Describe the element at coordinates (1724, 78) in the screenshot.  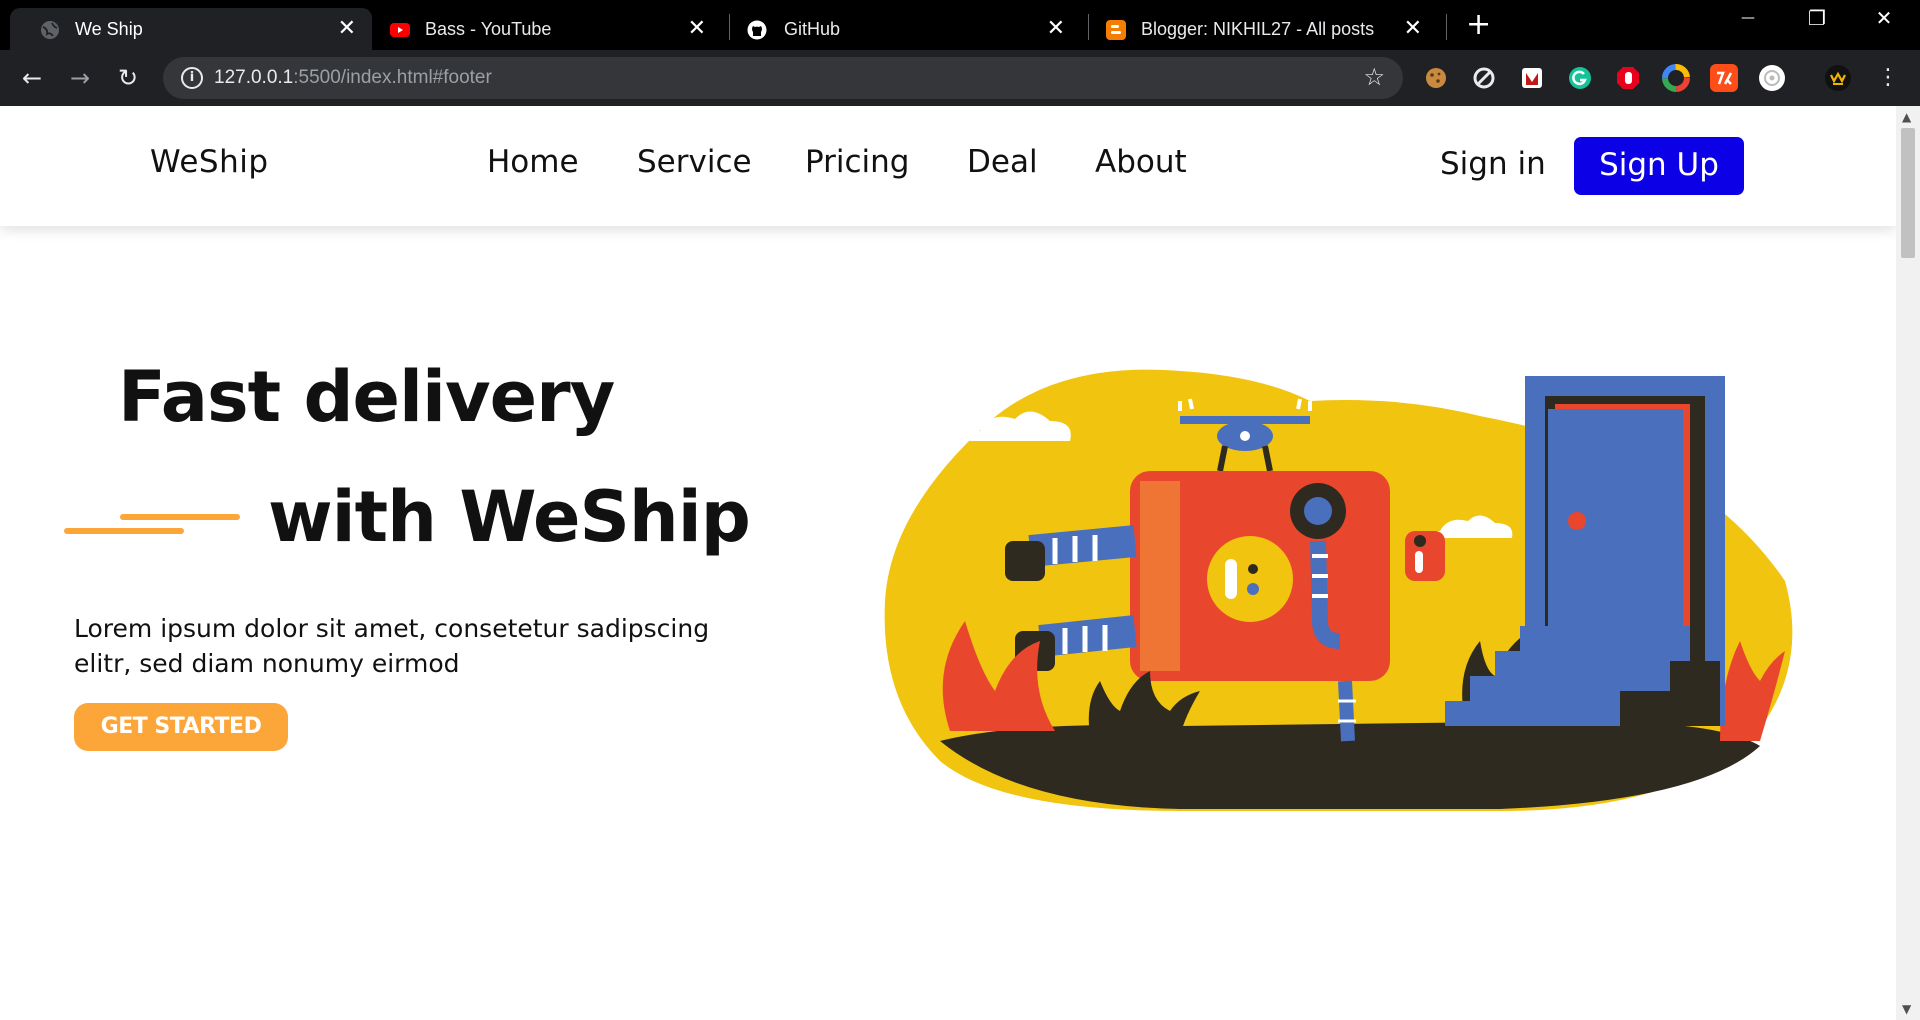
I see `tampermonkey-extension-icon` at that location.